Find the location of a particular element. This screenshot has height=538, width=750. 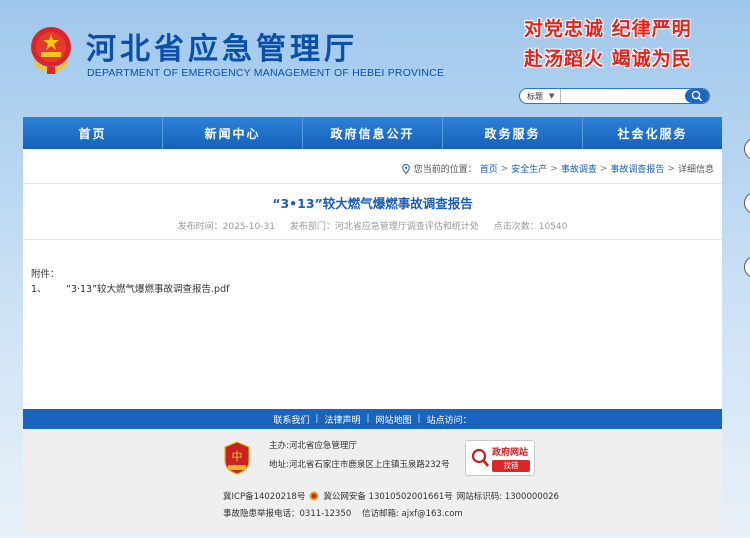

breadcrumb-home: 首页 is located at coordinates (489, 168).